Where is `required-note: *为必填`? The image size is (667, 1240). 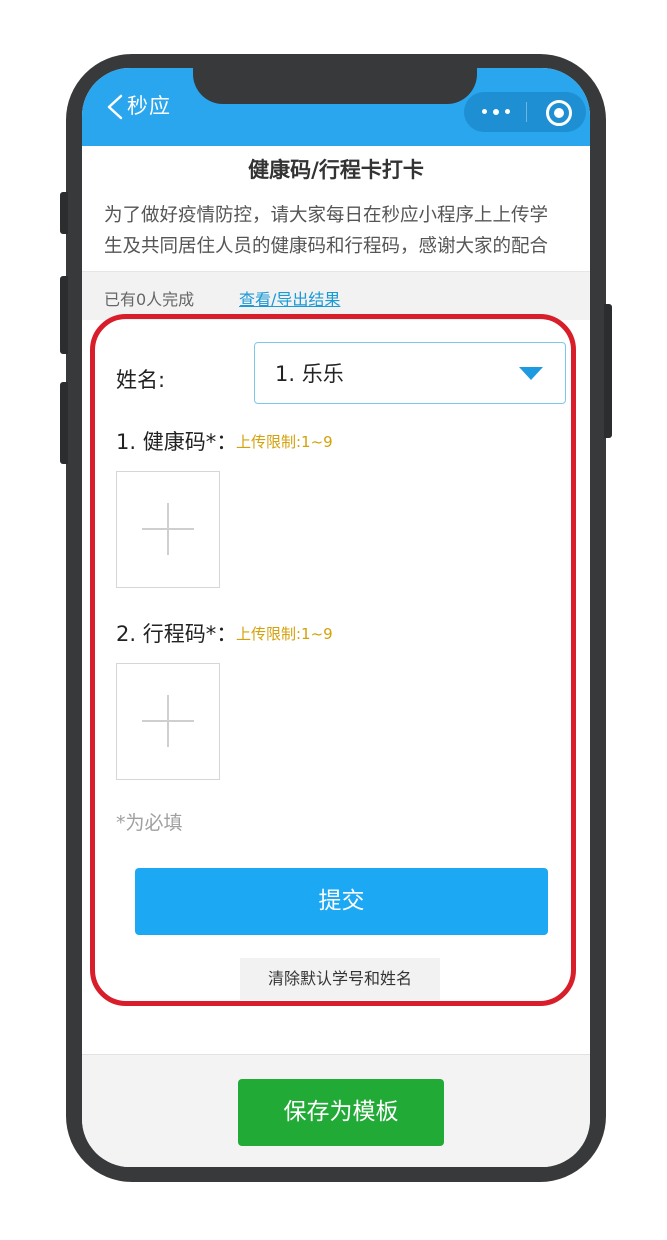
required-note: *为必填 is located at coordinates (149, 823).